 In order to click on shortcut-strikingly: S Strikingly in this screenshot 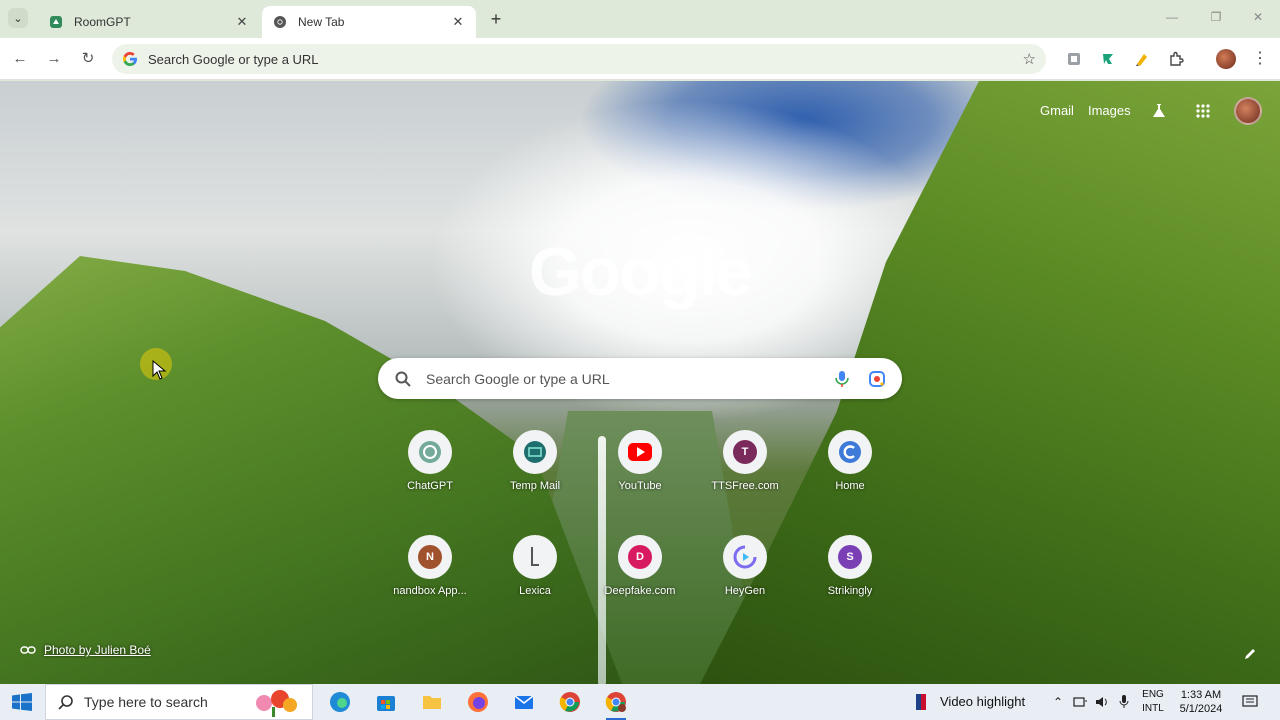, I will do `click(850, 580)`.